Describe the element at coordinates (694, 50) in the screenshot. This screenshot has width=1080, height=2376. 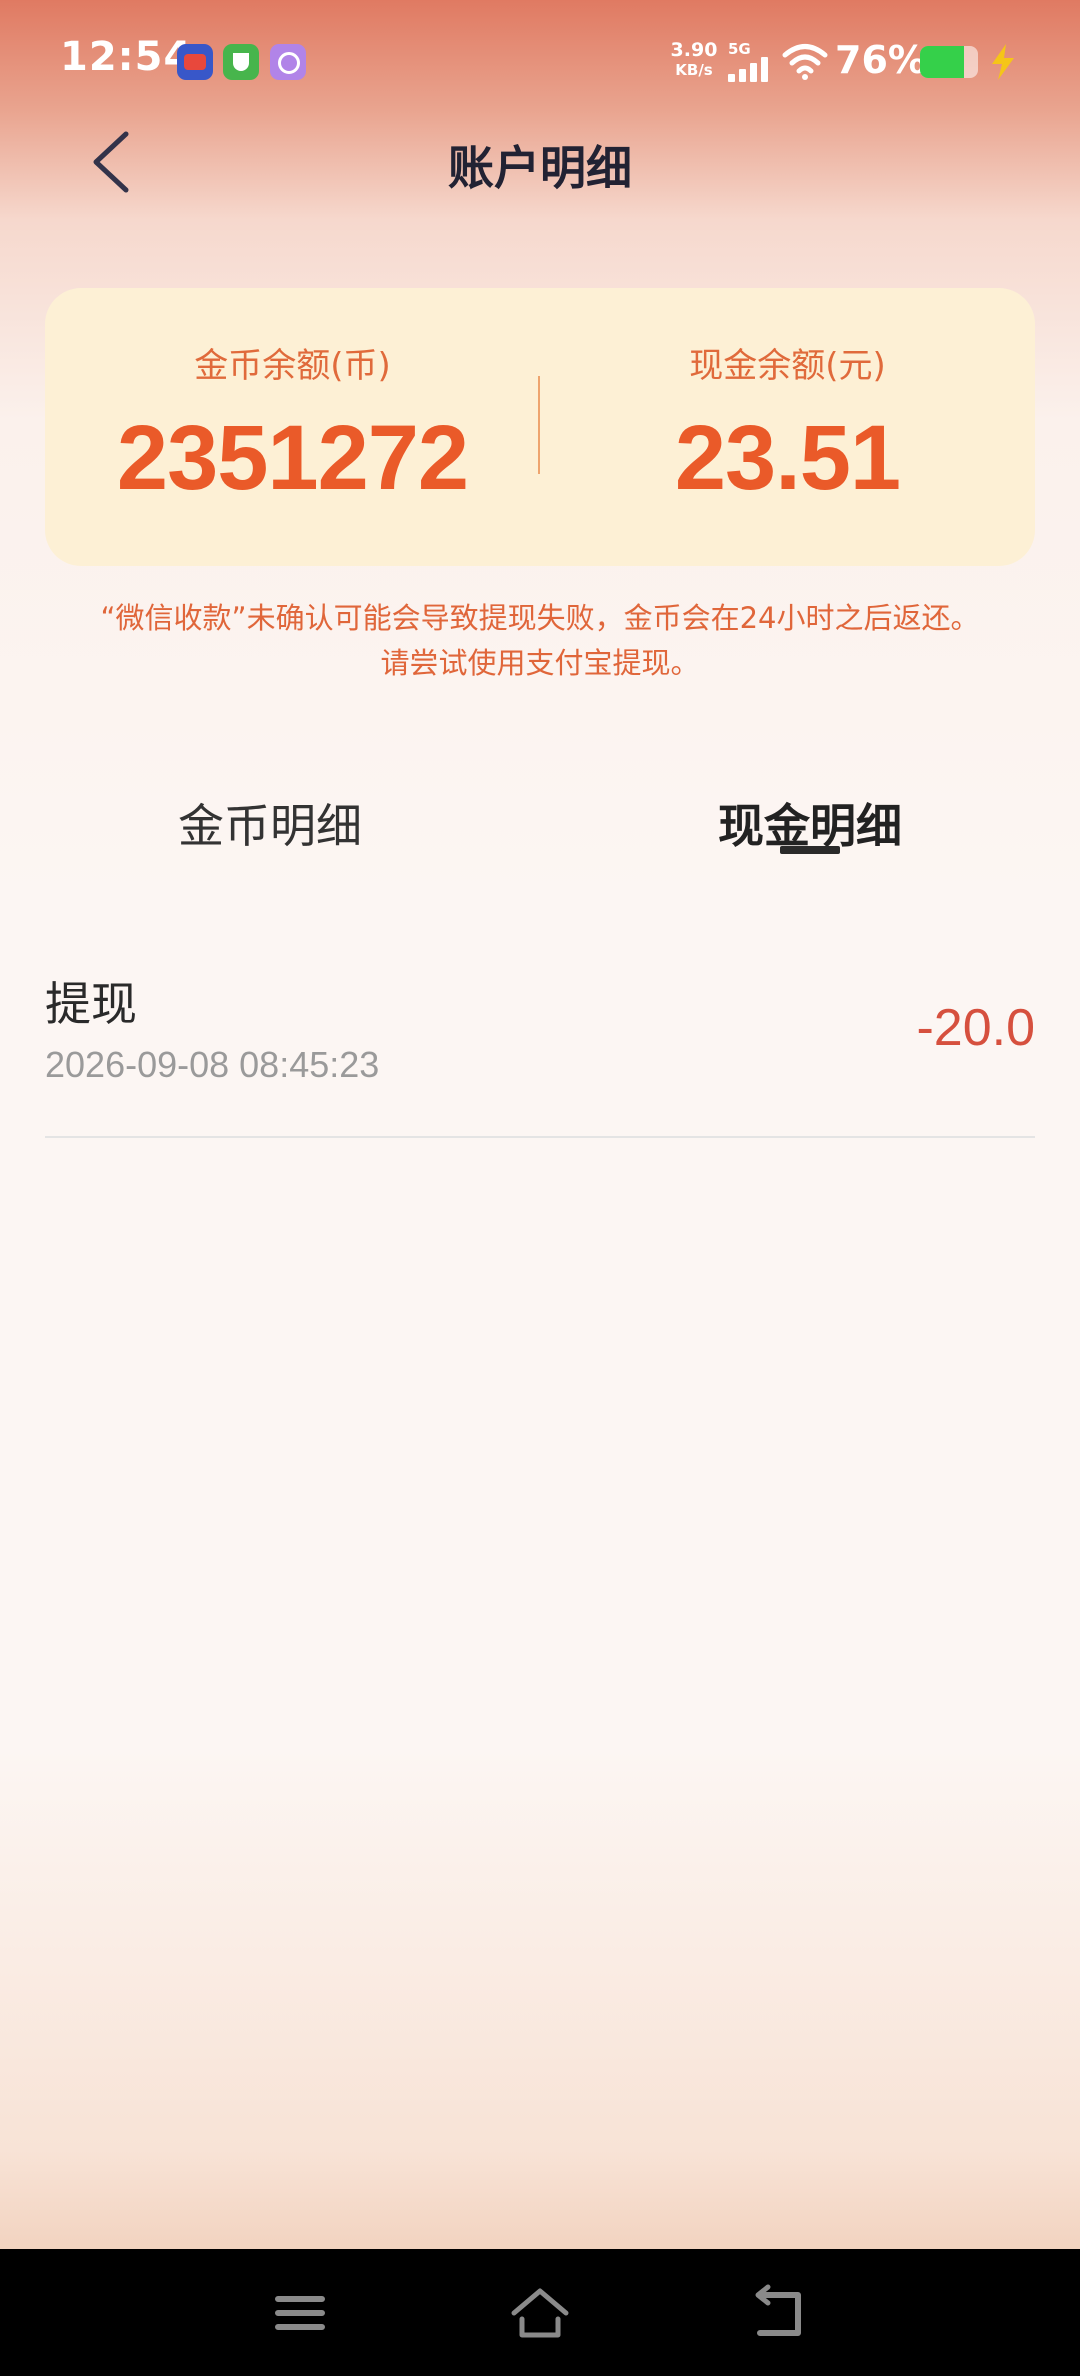
I see `network-speed-value: 3.90` at that location.